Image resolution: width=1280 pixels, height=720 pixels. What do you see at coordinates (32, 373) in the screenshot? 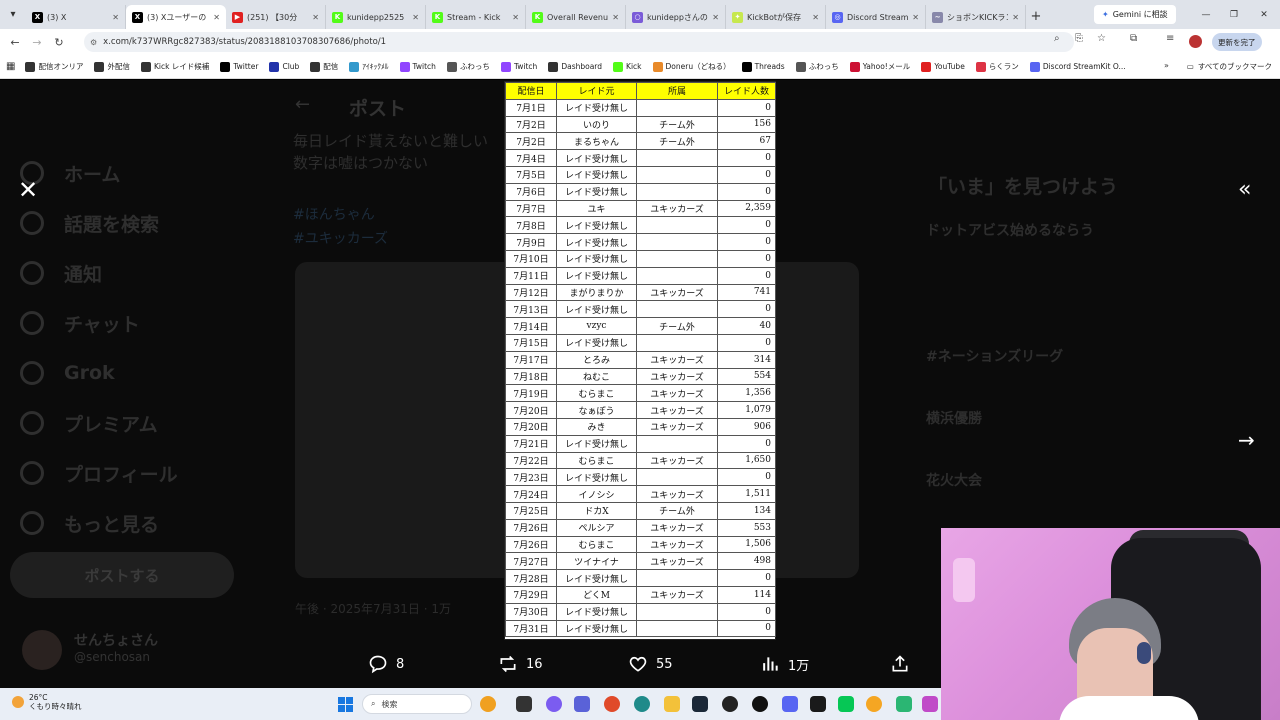
I see `nav-icon` at bounding box center [32, 373].